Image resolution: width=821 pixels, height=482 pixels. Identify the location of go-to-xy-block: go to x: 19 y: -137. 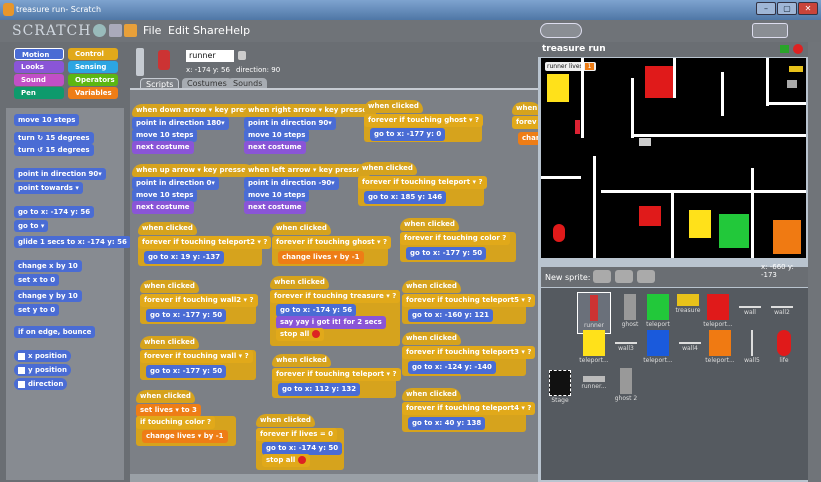
(184, 257).